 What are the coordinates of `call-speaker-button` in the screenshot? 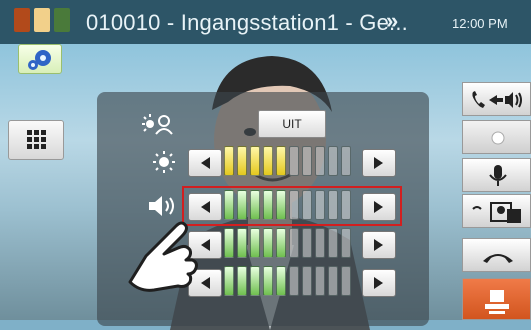 It's located at (496, 99).